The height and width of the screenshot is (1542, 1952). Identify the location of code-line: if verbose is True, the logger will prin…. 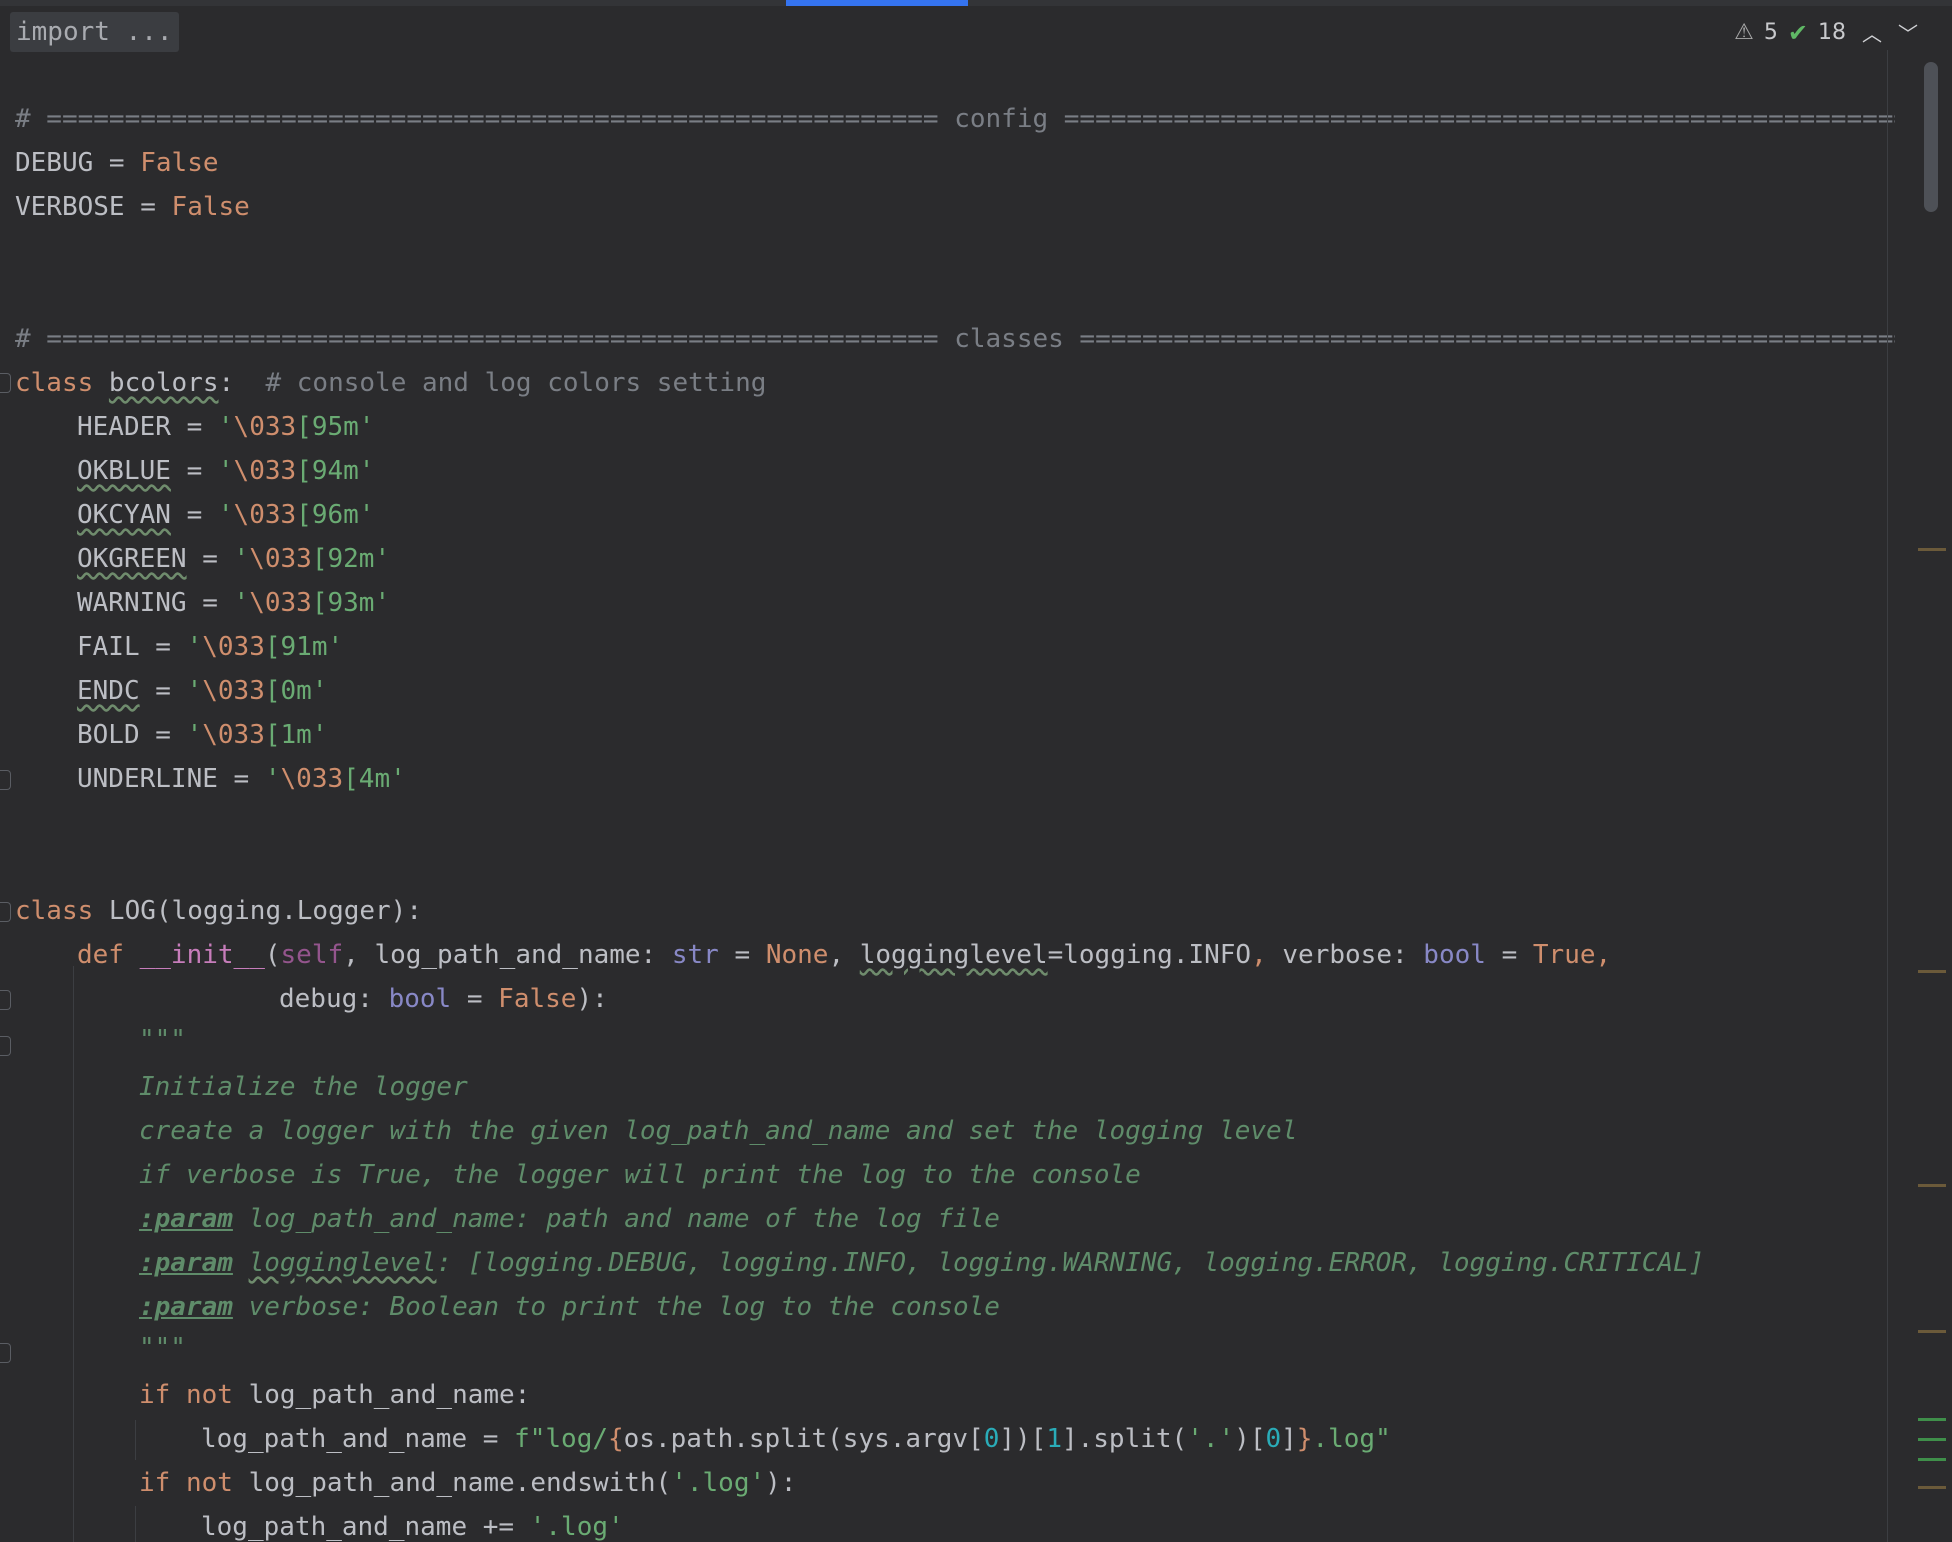
(640, 1175).